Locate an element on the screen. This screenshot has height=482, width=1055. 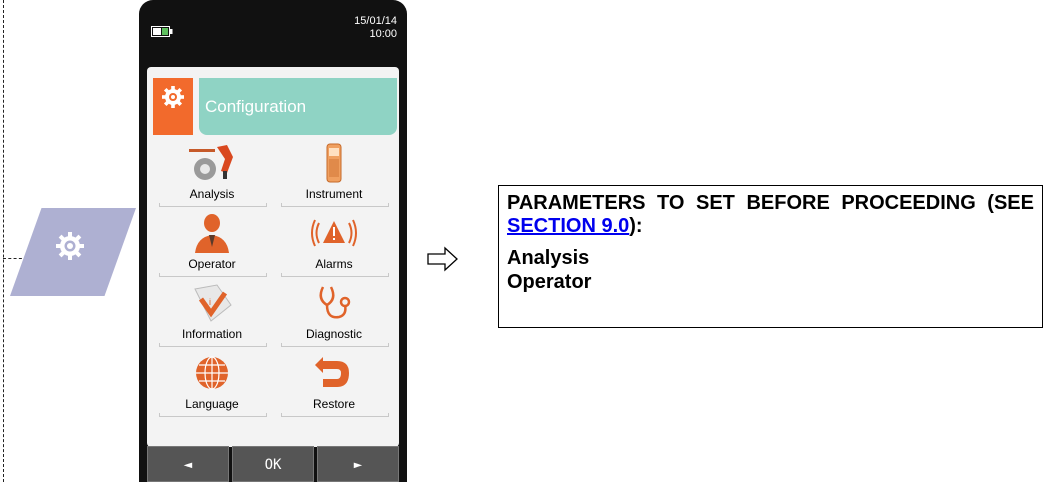
time-text: 10:00 is located at coordinates (383, 34).